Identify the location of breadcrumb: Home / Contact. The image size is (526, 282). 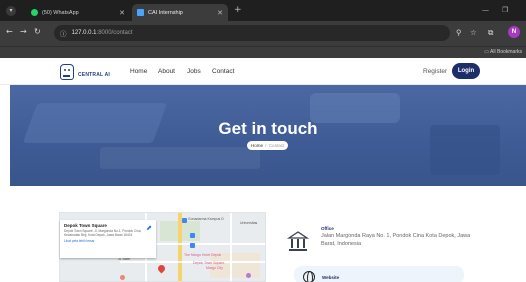
(268, 145).